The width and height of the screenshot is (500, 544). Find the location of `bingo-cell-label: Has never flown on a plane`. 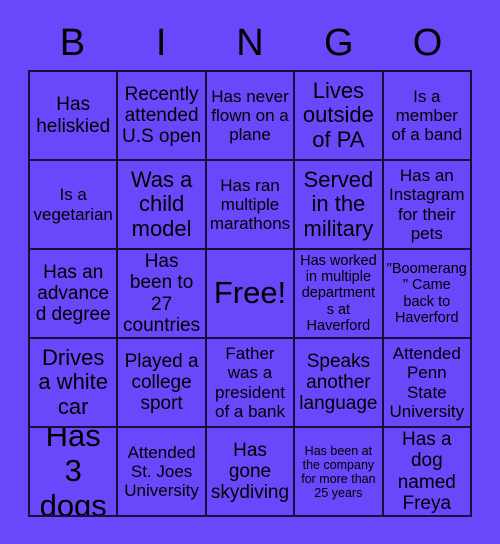

bingo-cell-label: Has never flown on a plane is located at coordinates (250, 115).